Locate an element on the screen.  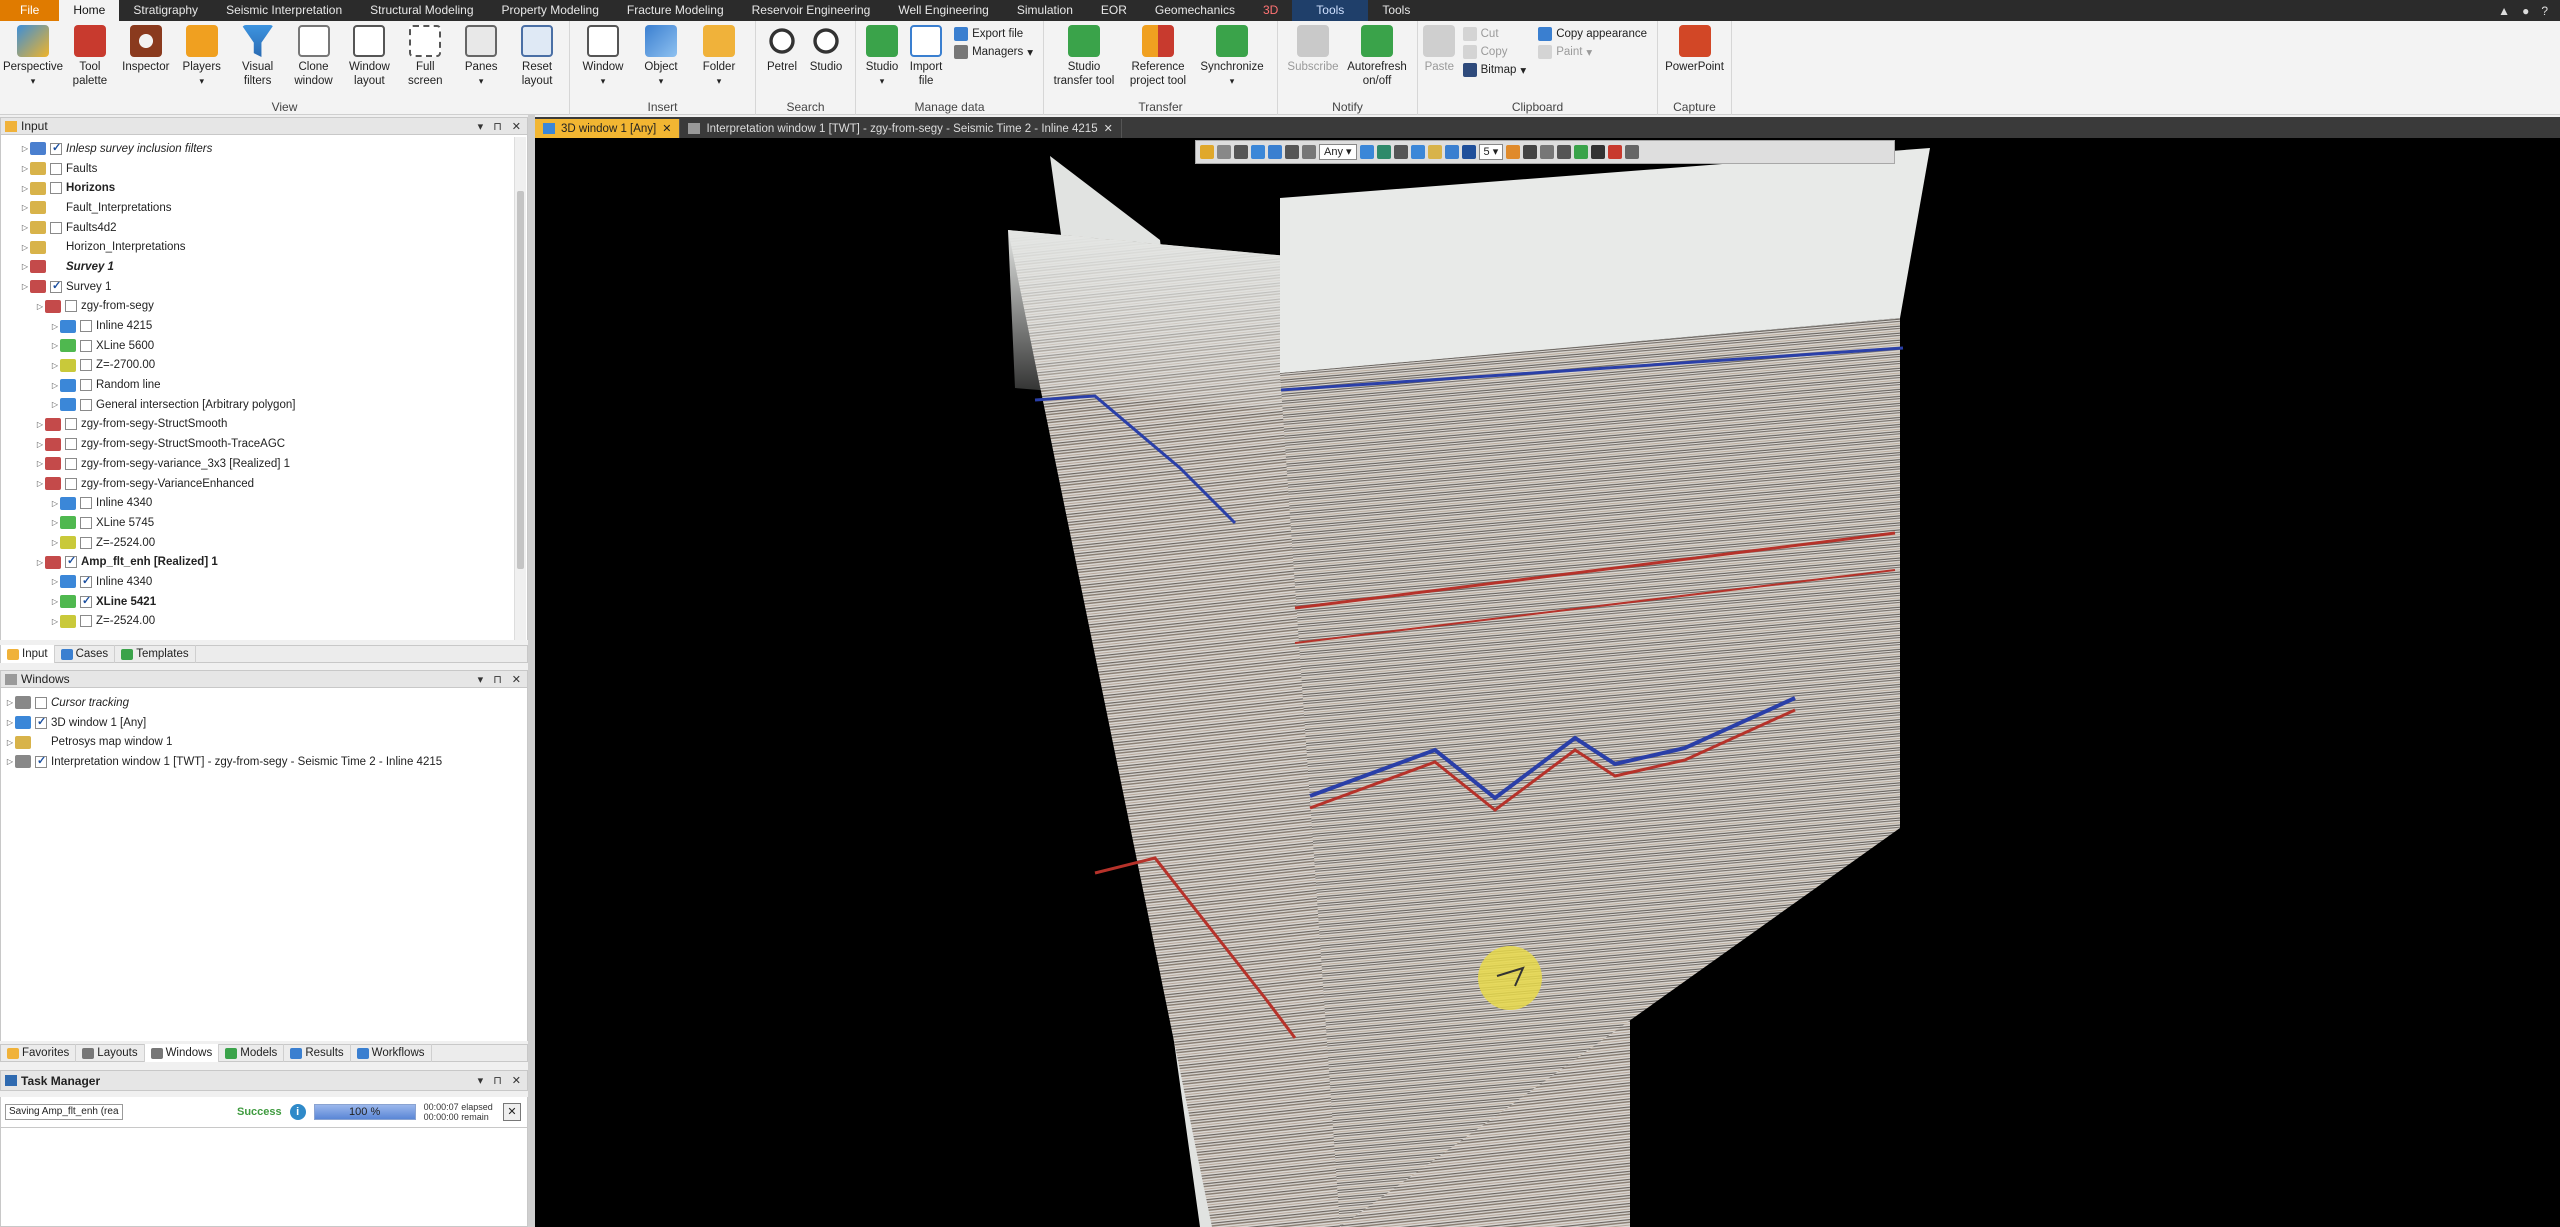
palette-icon is located at coordinates (1513, 152).